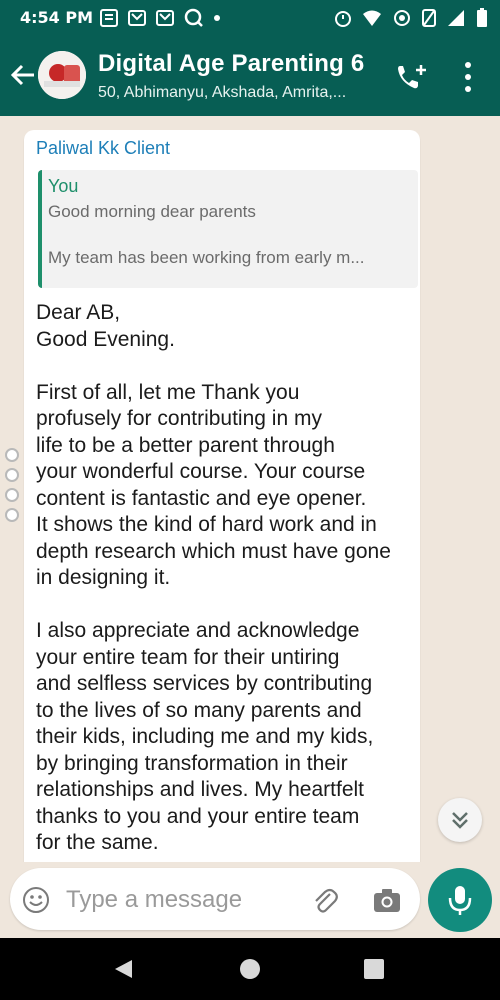  Describe the element at coordinates (57, 17) in the screenshot. I see `status-time: 4:54 PM` at that location.